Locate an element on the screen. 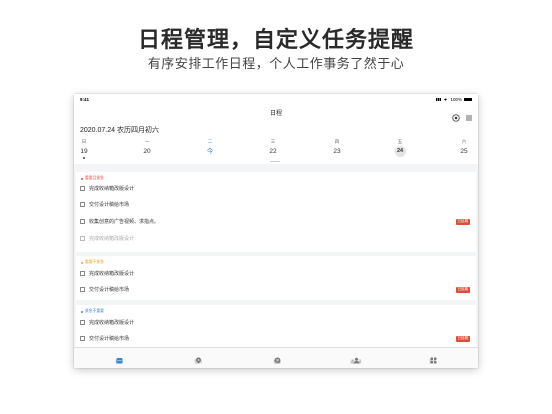  tab-more: 更多 is located at coordinates (433, 358).